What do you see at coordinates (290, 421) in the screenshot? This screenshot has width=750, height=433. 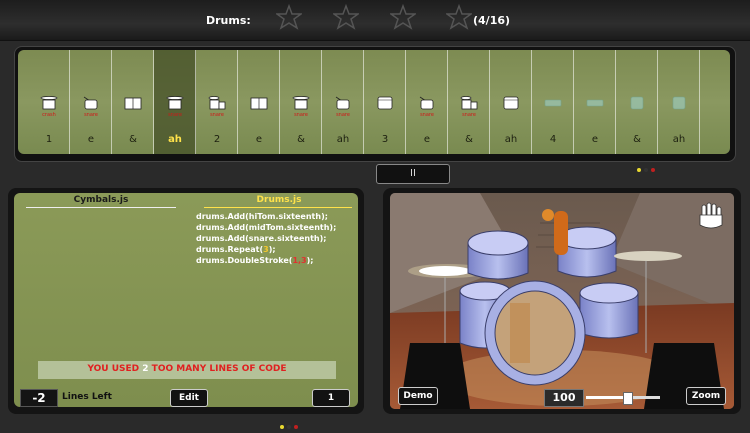 I see `code-page-dots` at bounding box center [290, 421].